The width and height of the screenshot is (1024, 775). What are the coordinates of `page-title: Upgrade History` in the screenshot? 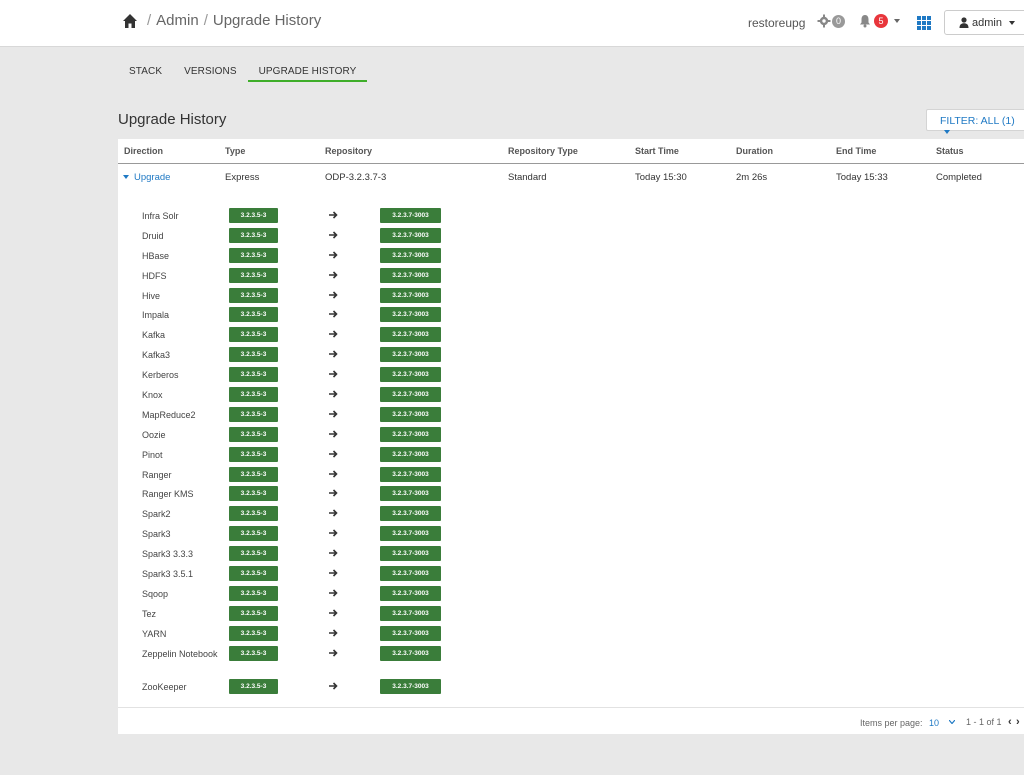 It's located at (172, 119).